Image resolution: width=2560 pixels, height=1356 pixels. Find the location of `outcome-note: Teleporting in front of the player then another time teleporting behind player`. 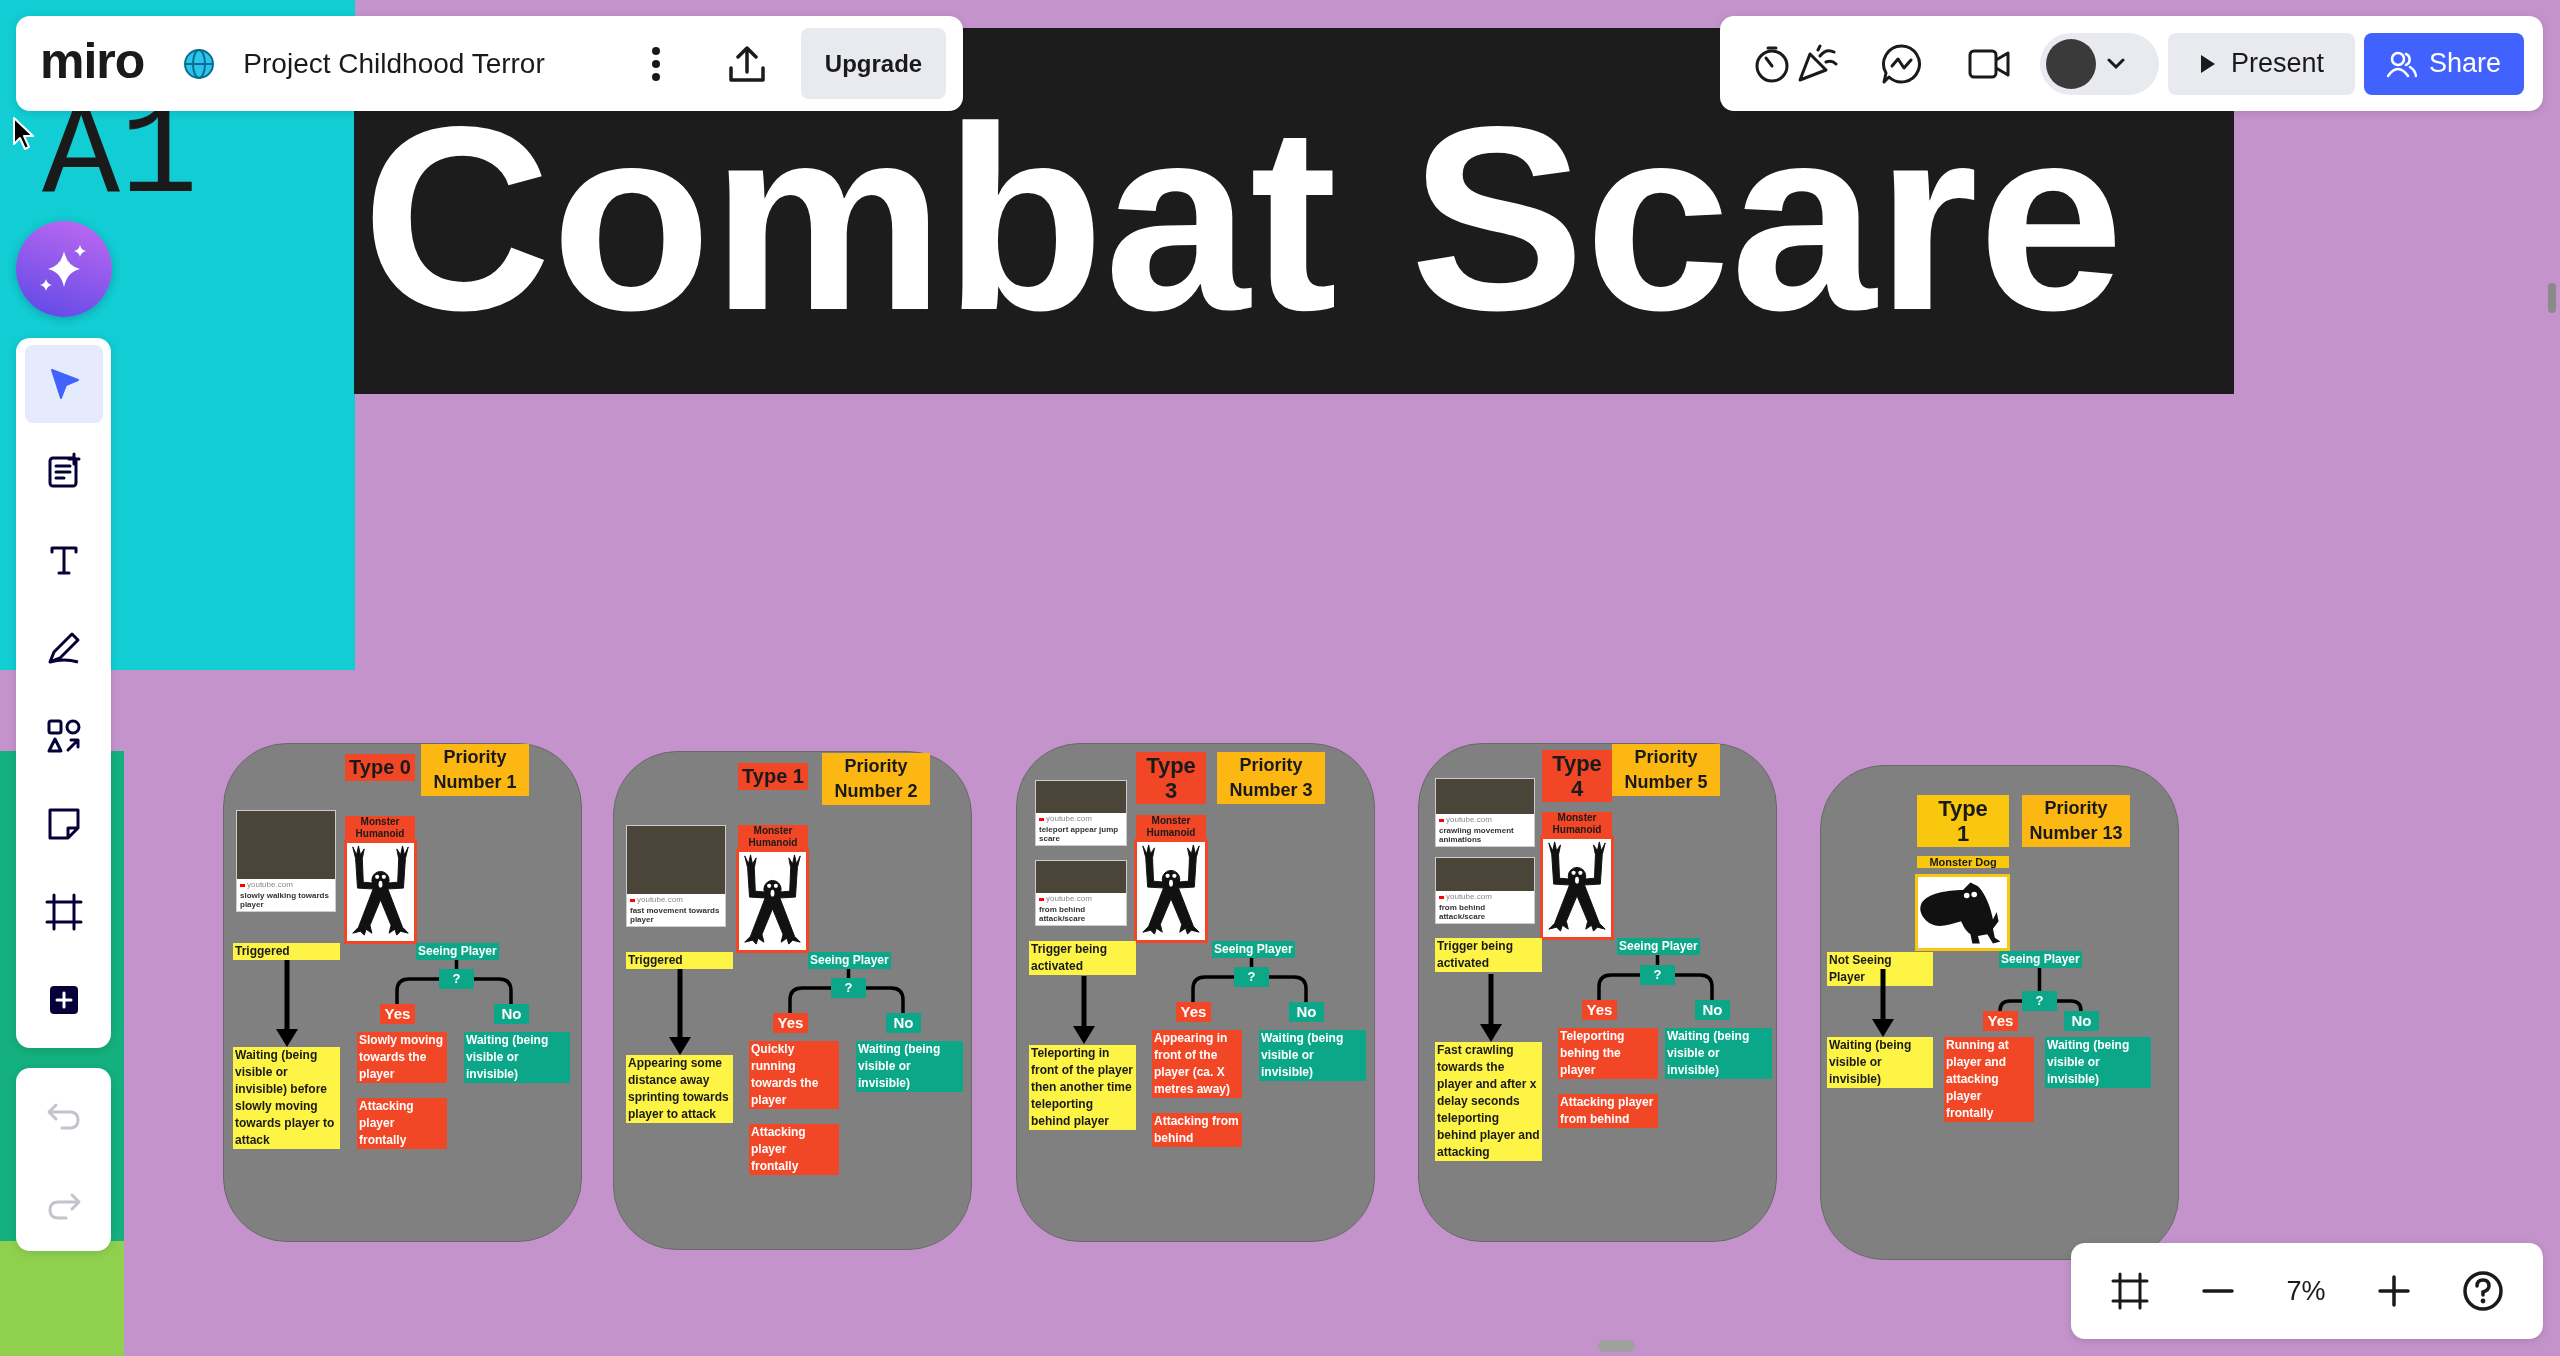

outcome-note: Teleporting in front of the player then another time teleporting behind player is located at coordinates (1082, 1087).